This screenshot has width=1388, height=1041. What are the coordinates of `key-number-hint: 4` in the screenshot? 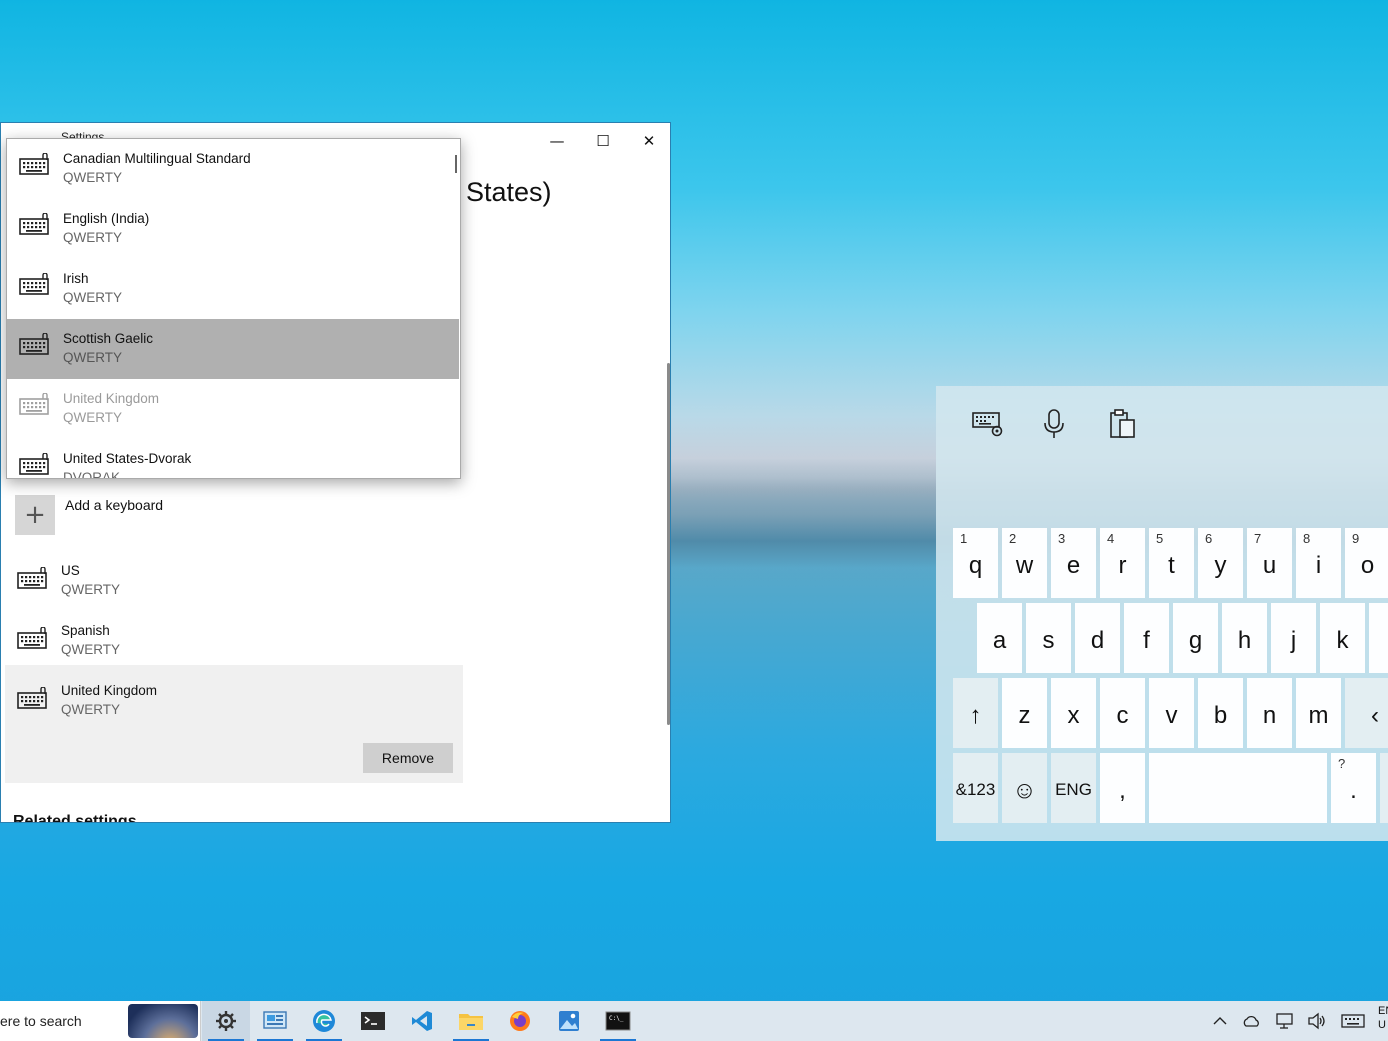 It's located at (1111, 538).